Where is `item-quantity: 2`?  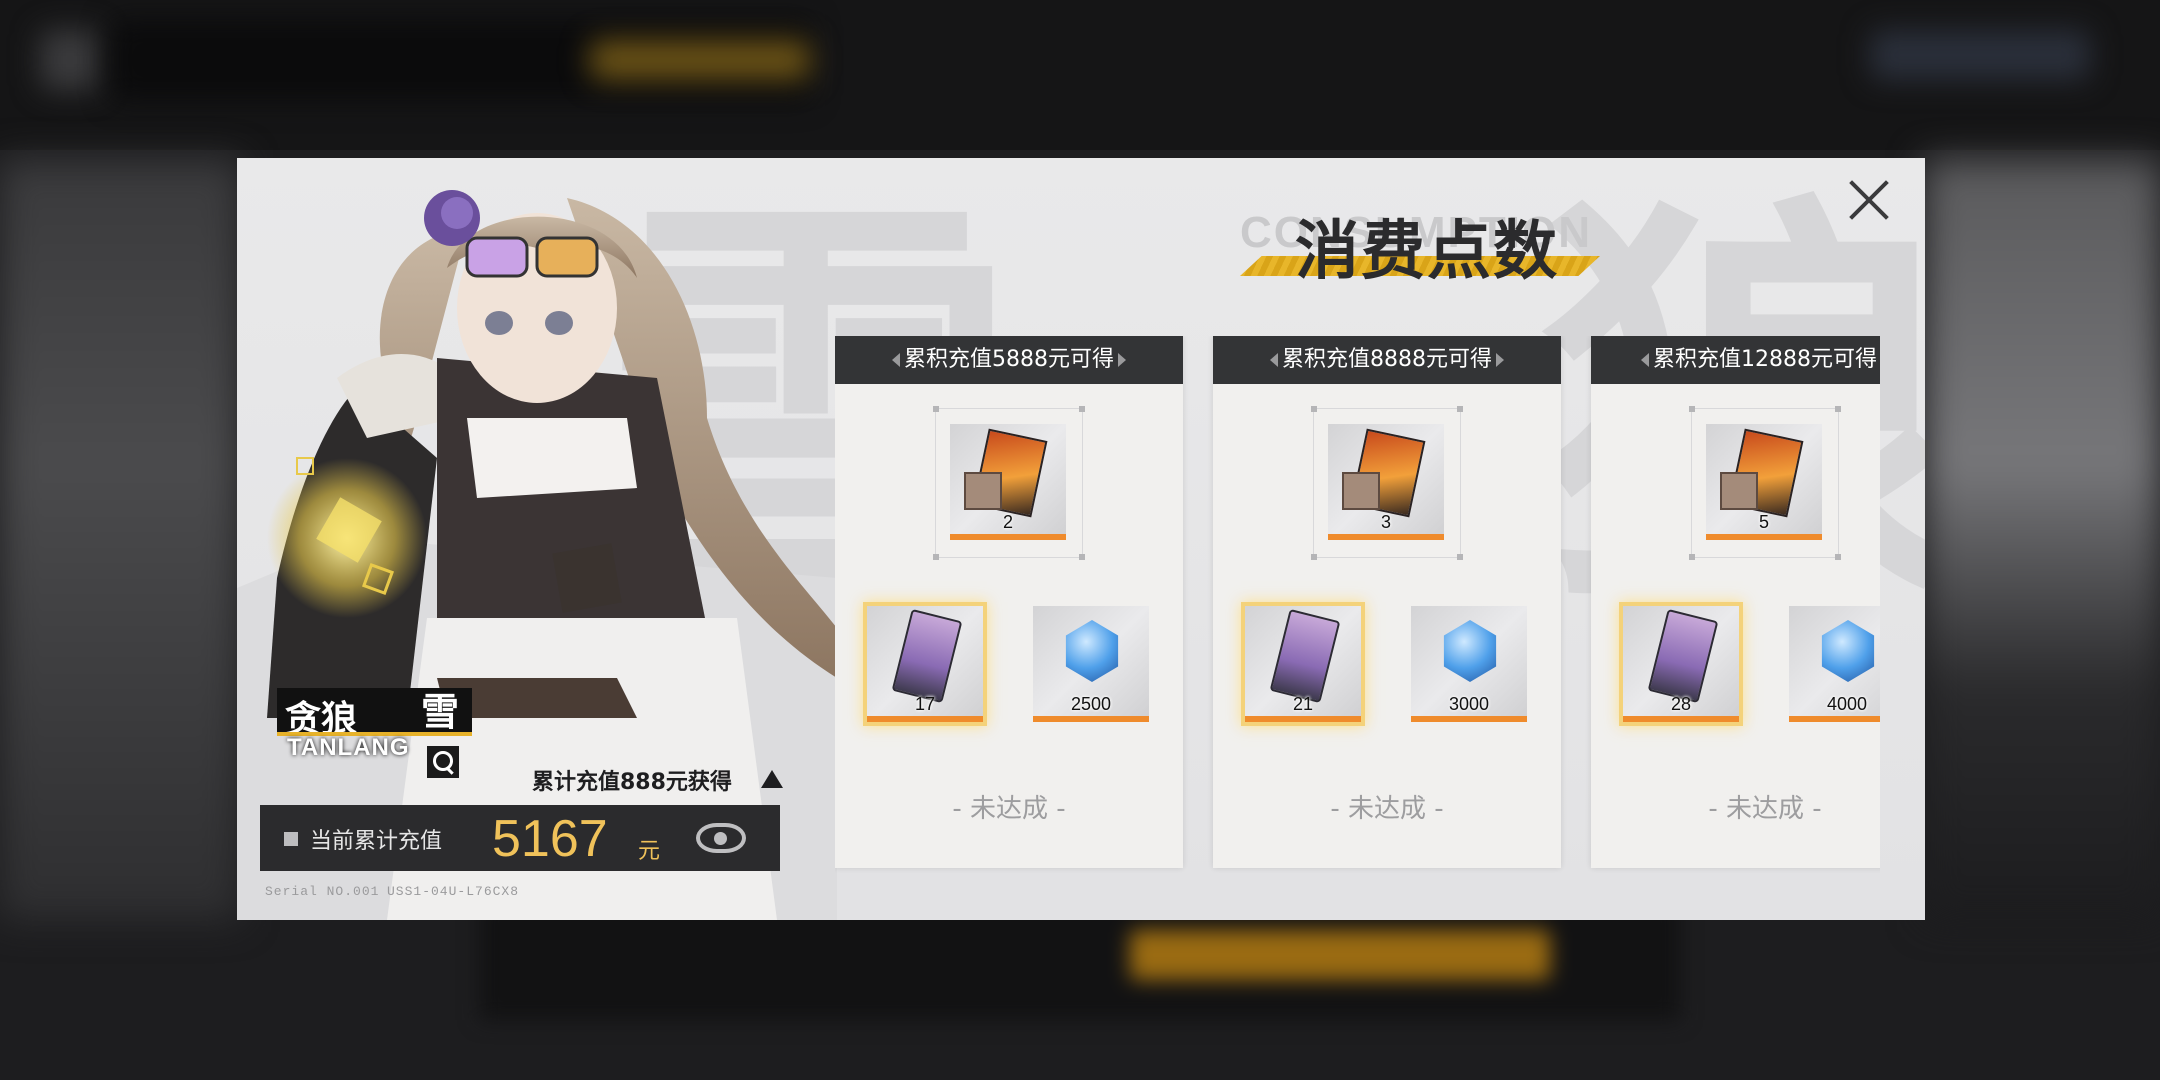
item-quantity: 2 is located at coordinates (1007, 522).